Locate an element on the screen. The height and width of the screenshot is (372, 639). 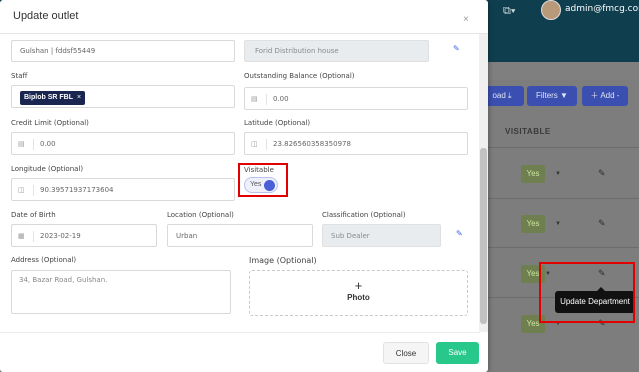
plus-icon: ＋ is located at coordinates (594, 95).